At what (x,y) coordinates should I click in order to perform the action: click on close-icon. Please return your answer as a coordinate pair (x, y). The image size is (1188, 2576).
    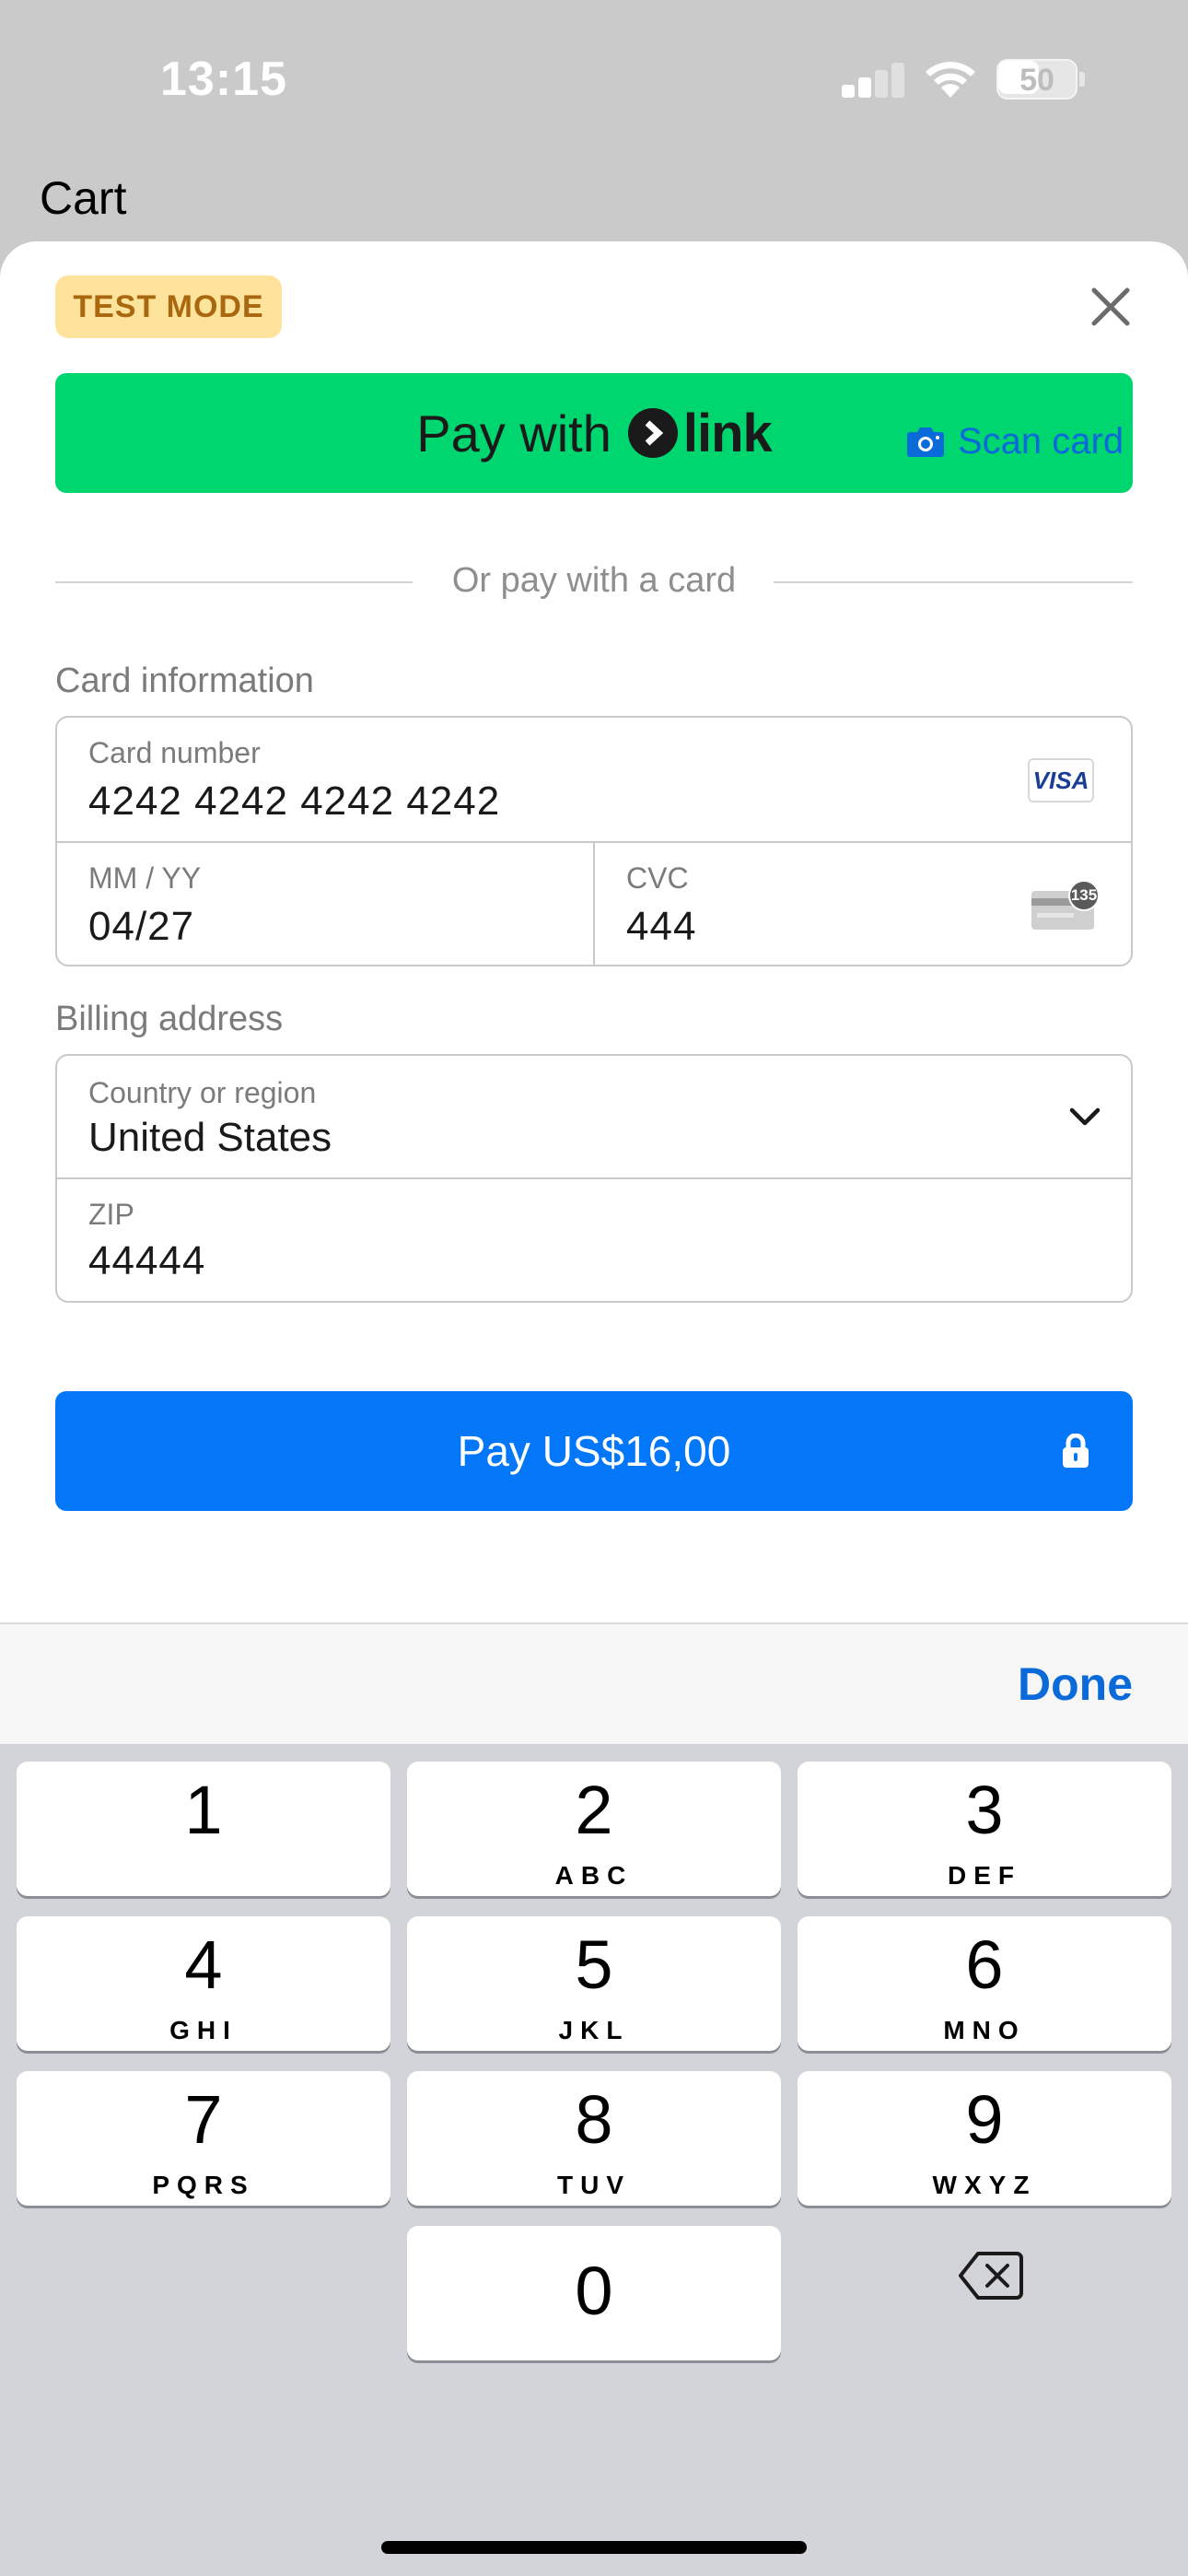
    Looking at the image, I should click on (1110, 306).